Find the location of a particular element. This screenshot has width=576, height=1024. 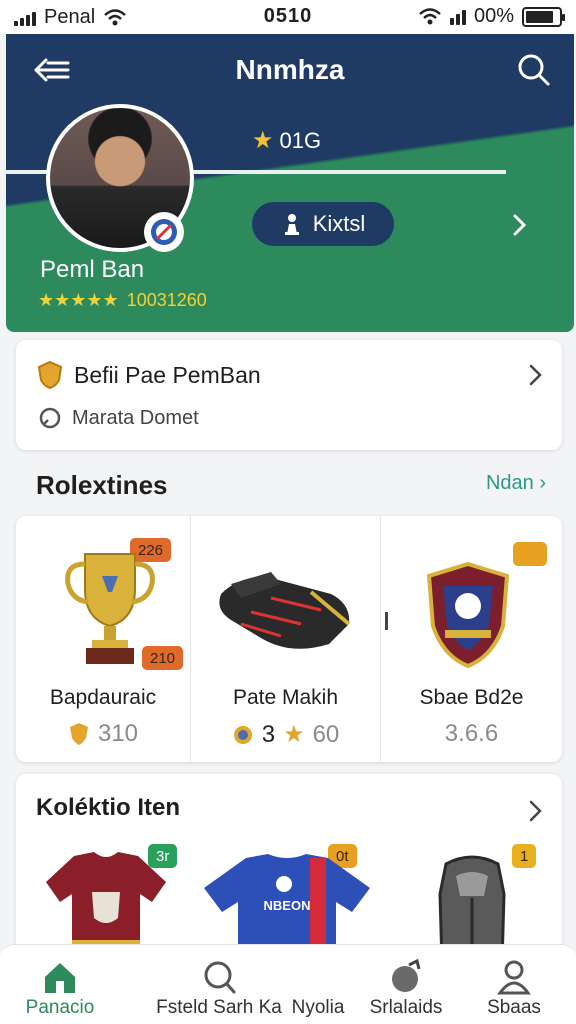

medal-icon is located at coordinates (242, 734).